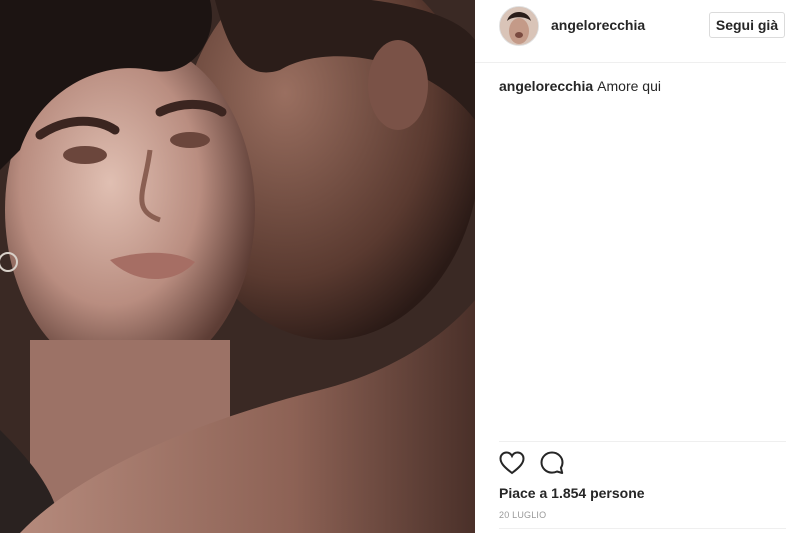 The width and height of the screenshot is (786, 533). Describe the element at coordinates (598, 25) in the screenshot. I see `post-username: angelorecchia` at that location.